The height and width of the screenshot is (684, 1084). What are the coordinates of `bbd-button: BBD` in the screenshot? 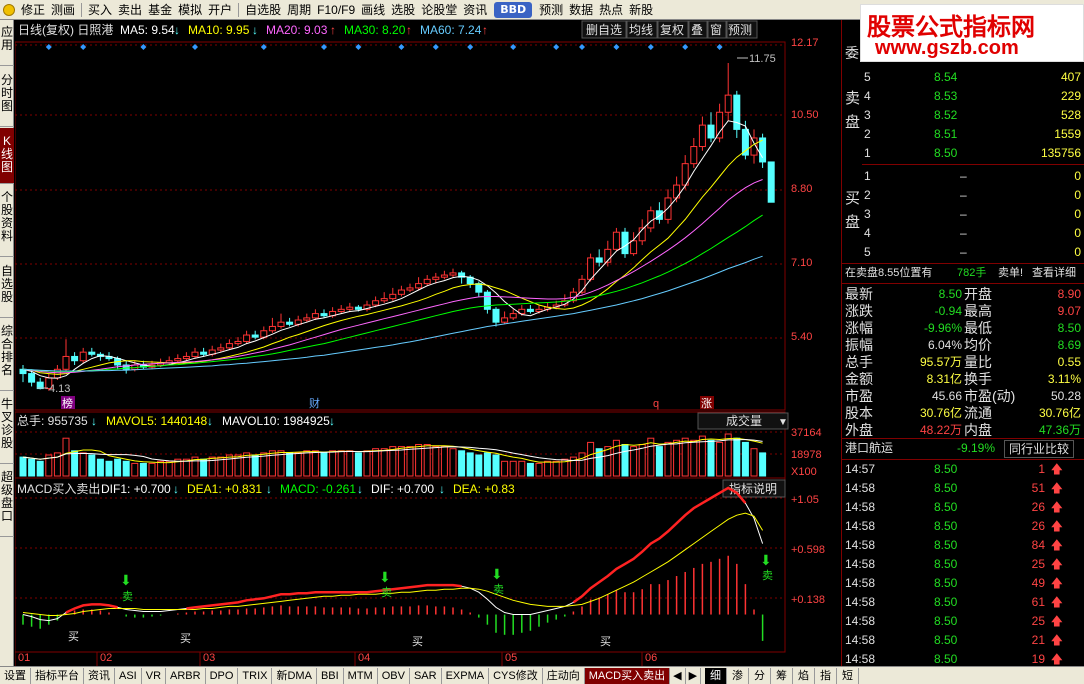 It's located at (513, 9).